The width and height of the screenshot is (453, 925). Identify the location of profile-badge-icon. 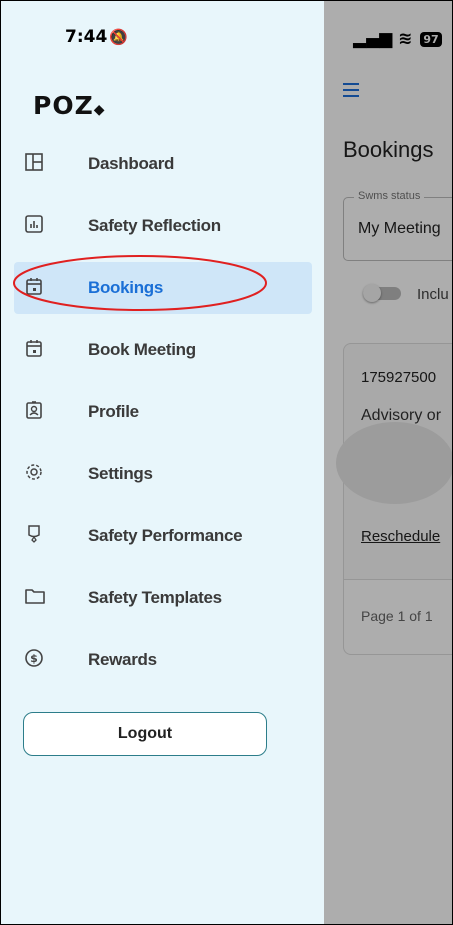
(34, 411).